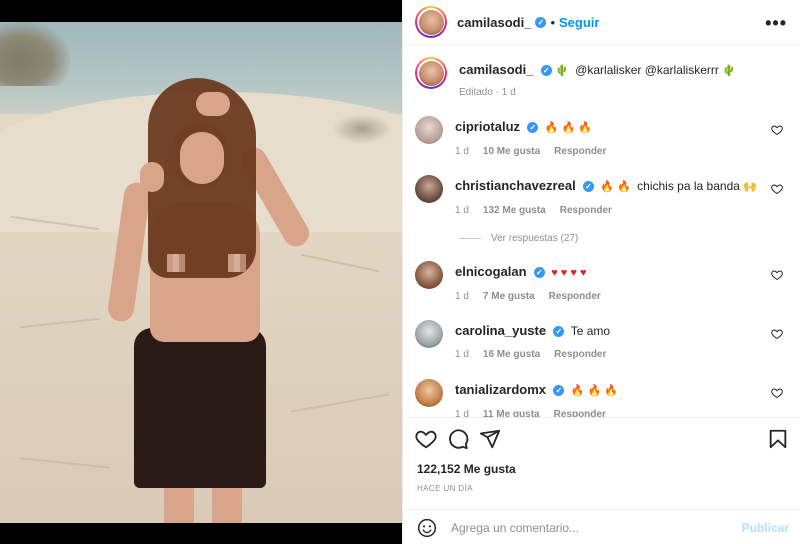 Image resolution: width=800 pixels, height=544 pixels. I want to click on comment-likes: 10 Me gusta, so click(511, 152).